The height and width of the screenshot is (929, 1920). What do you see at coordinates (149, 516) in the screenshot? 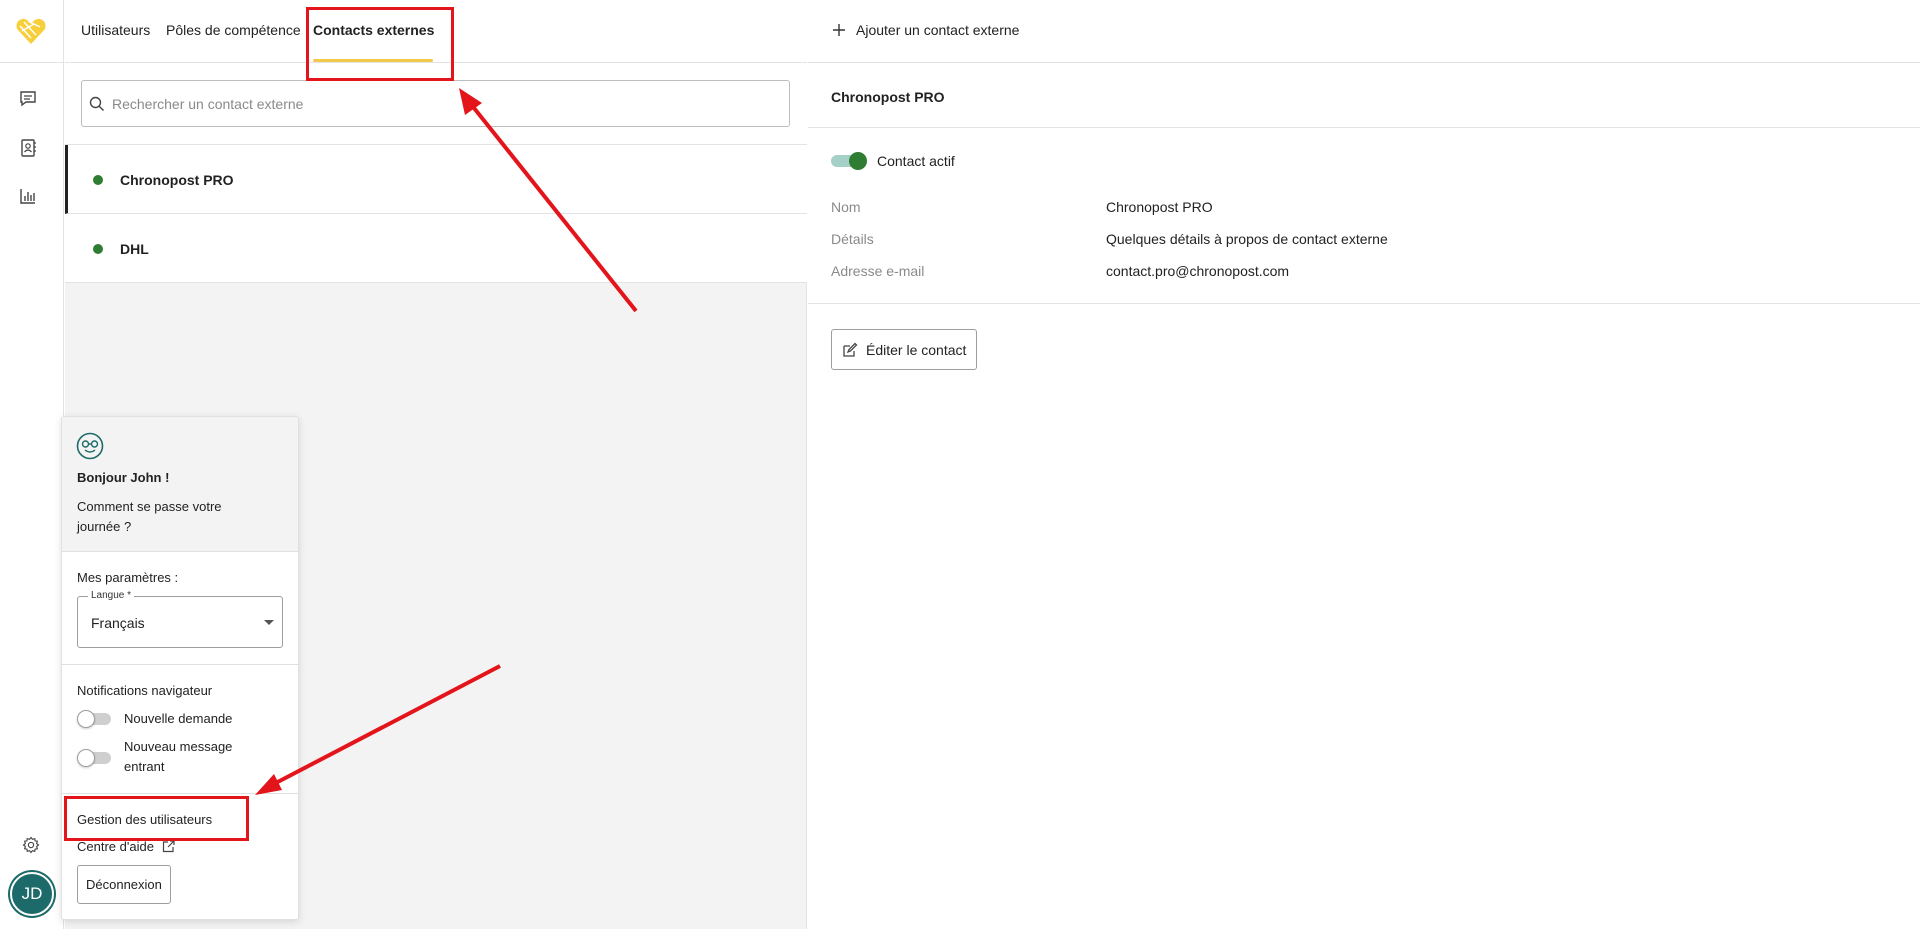
I see `greeting-question: Comment se passe votre journée ?` at bounding box center [149, 516].